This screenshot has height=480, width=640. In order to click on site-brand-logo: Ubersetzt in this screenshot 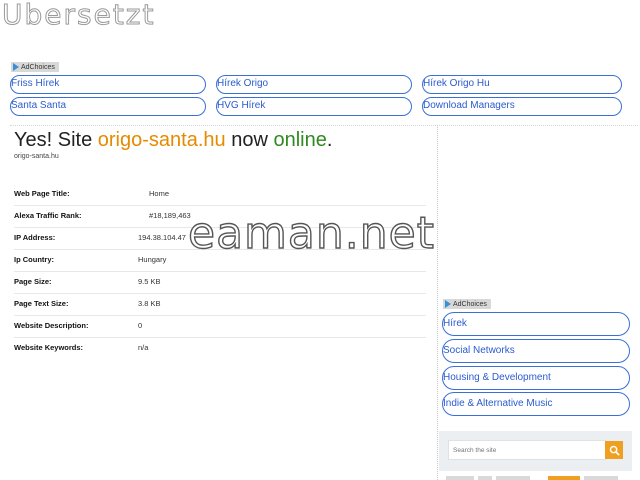, I will do `click(78, 16)`.